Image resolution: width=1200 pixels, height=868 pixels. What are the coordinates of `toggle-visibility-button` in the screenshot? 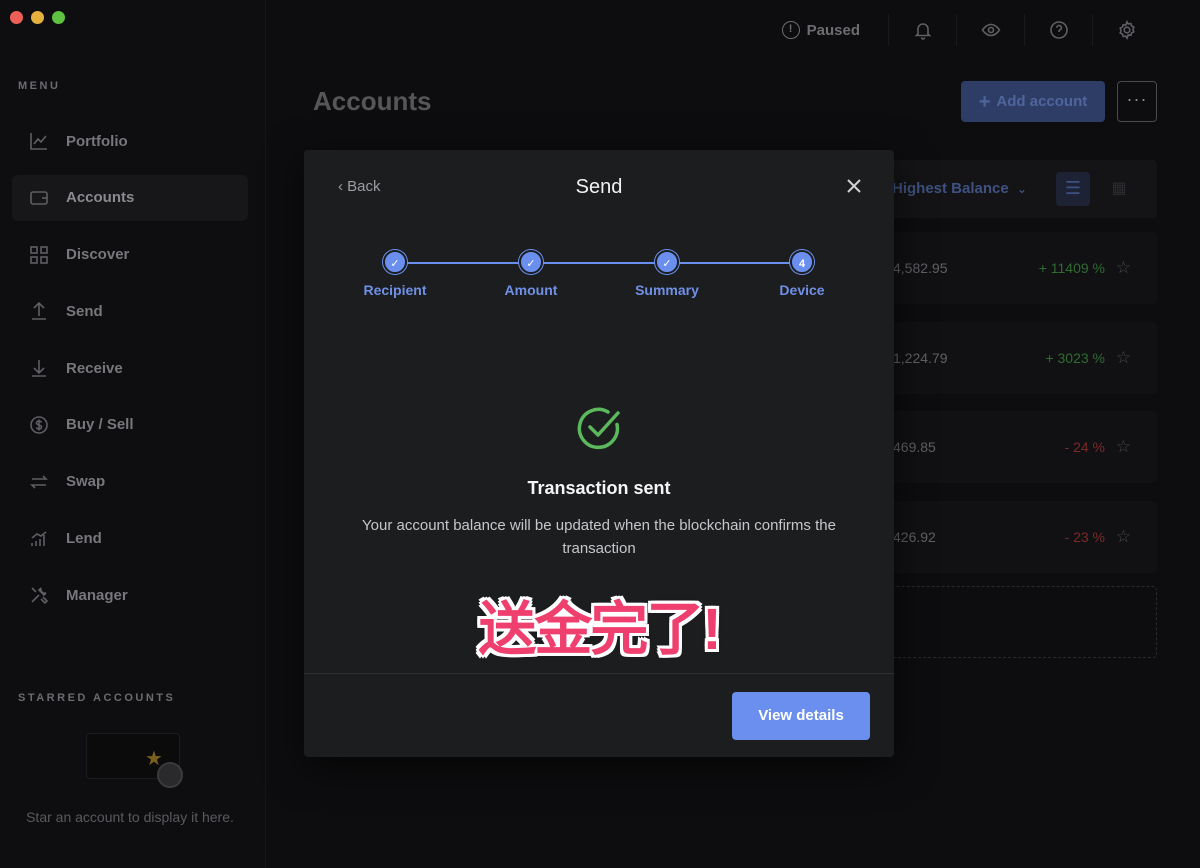 It's located at (990, 30).